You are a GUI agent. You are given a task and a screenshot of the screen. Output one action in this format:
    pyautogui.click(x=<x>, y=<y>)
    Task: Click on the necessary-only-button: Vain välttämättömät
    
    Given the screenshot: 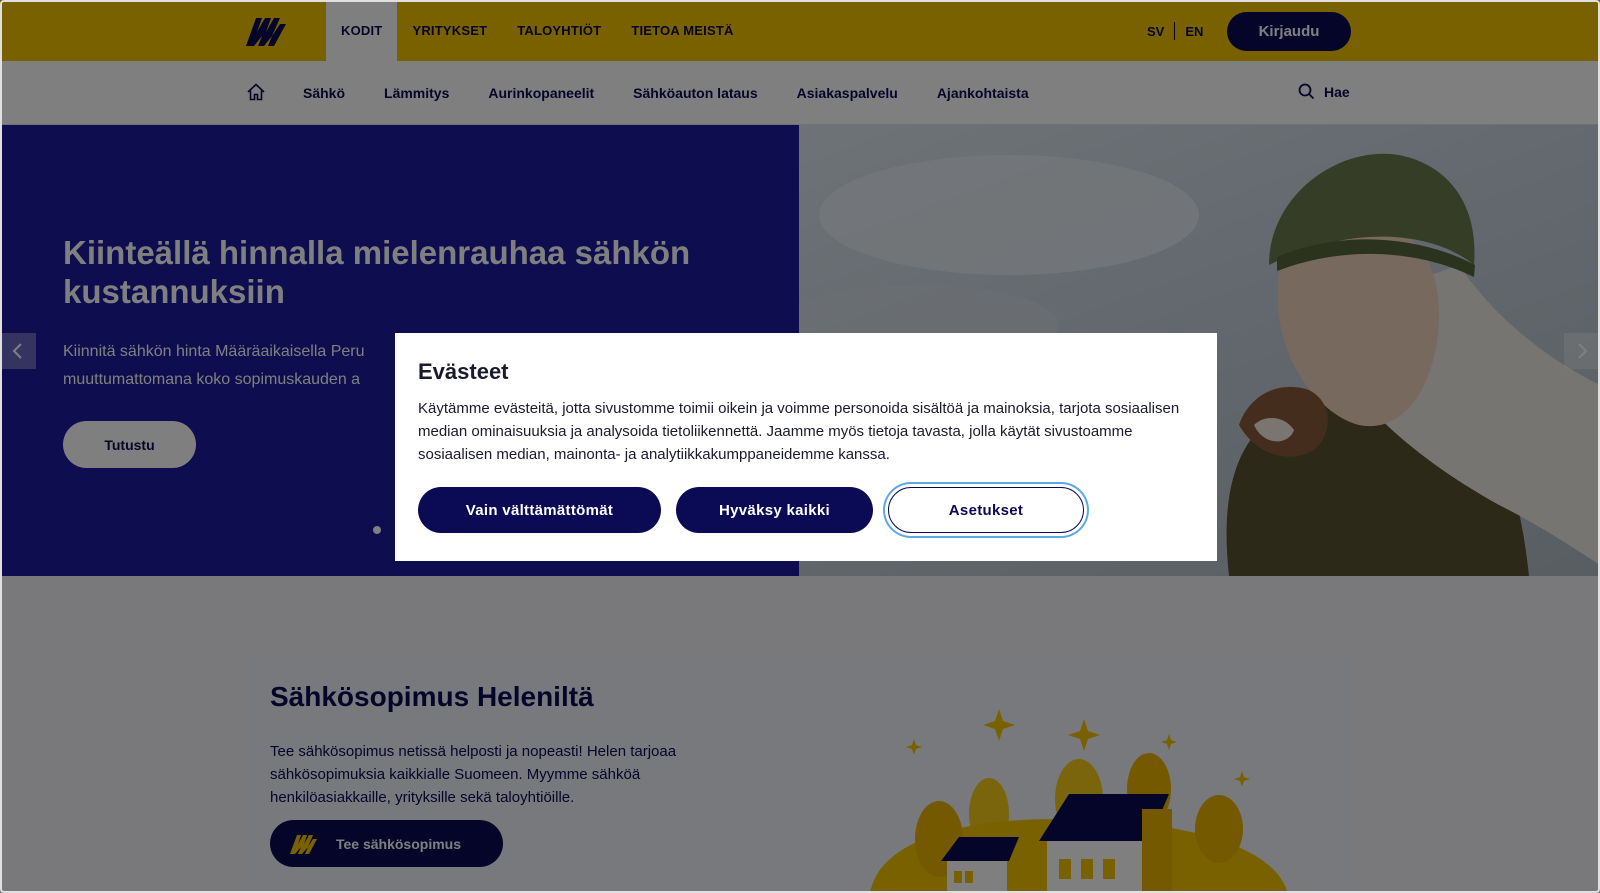 What is the action you would take?
    pyautogui.click(x=539, y=510)
    